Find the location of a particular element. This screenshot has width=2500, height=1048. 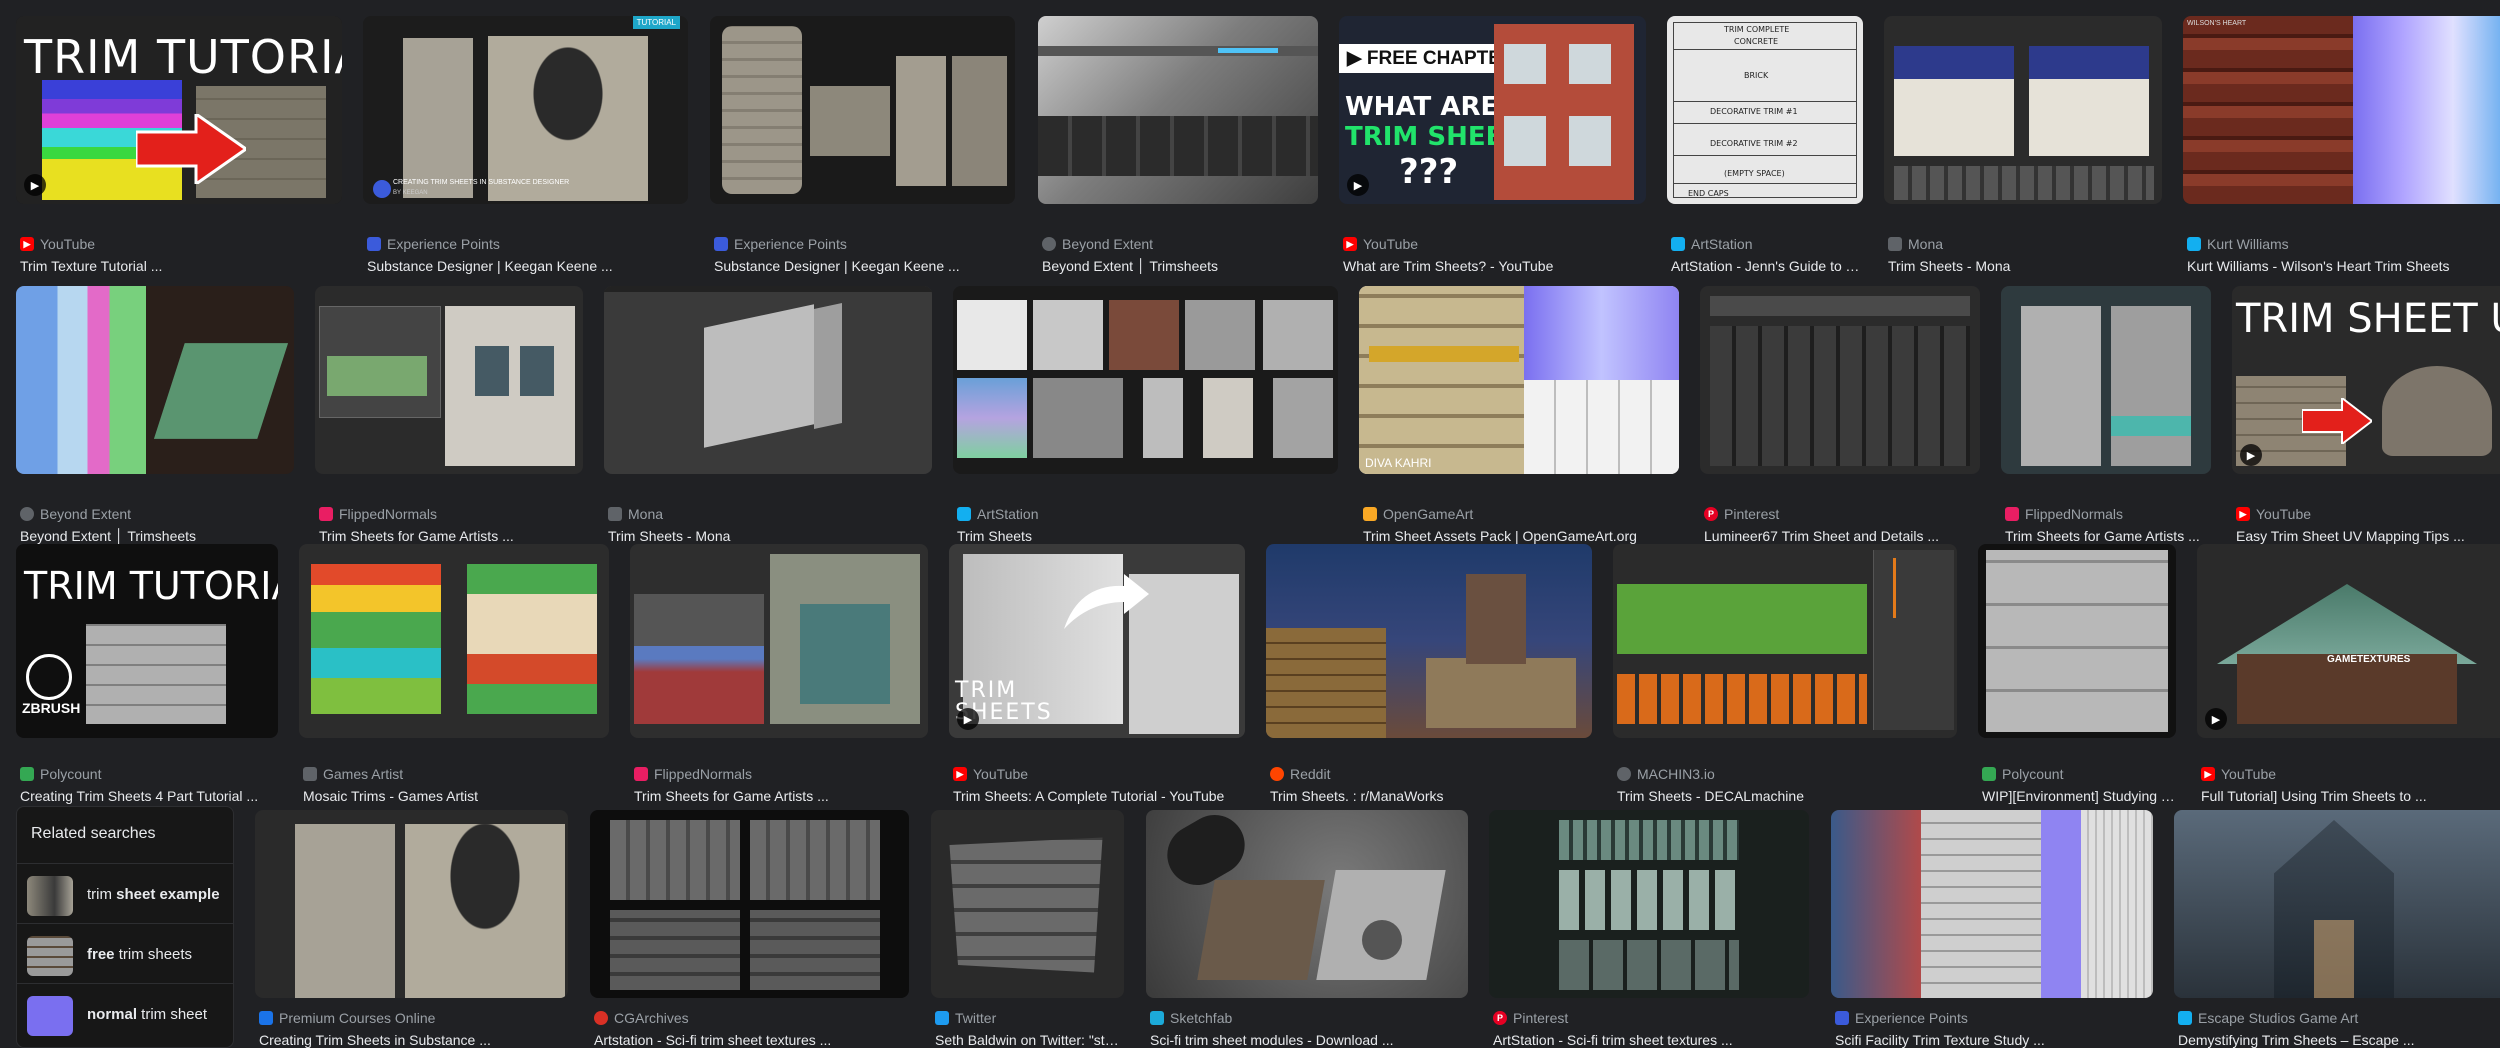

result-title: Trim Sheets - DECALmachine is located at coordinates (1787, 796).